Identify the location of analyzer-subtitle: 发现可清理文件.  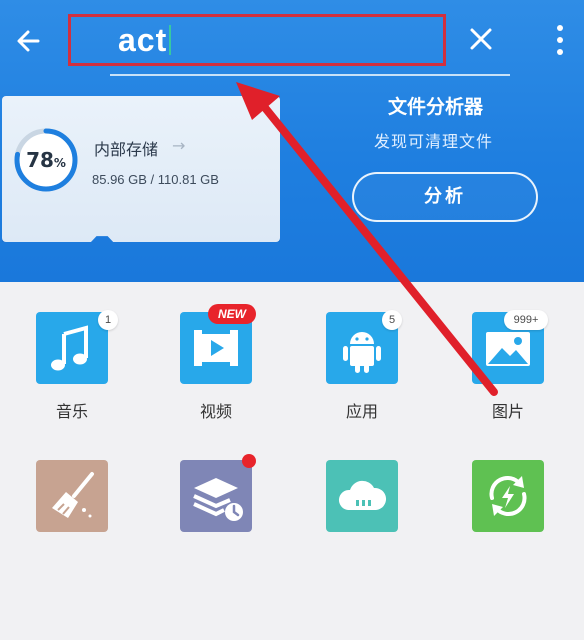
(434, 141).